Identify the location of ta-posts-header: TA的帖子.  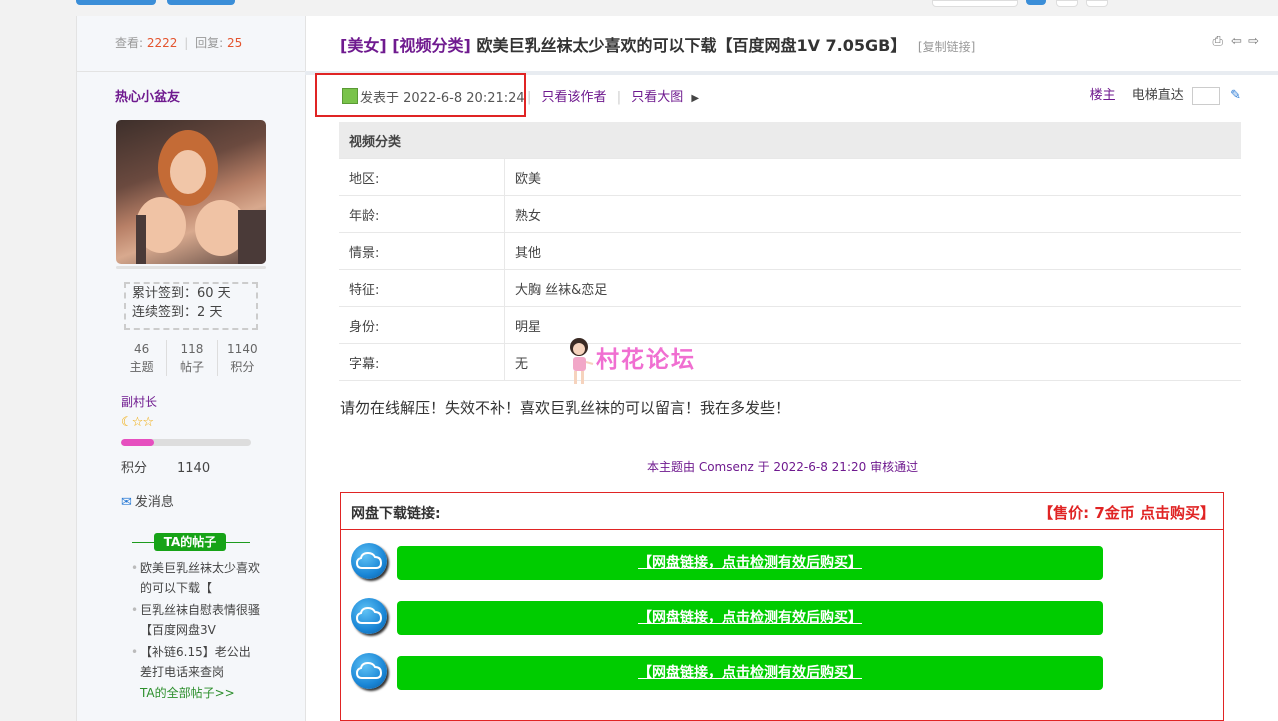
(191, 542).